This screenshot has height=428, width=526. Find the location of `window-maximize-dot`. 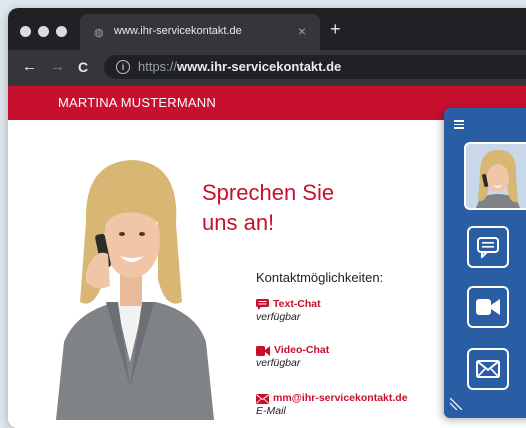

window-maximize-dot is located at coordinates (61, 31).